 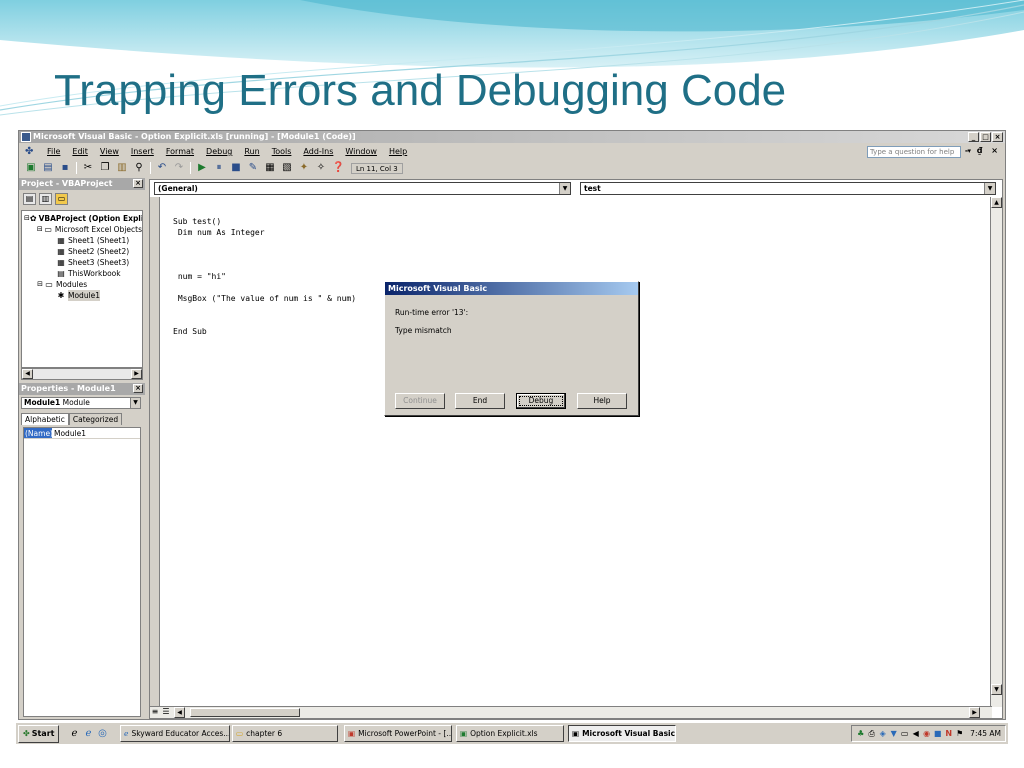 What do you see at coordinates (162, 168) in the screenshot?
I see `undo-icon: ↶` at bounding box center [162, 168].